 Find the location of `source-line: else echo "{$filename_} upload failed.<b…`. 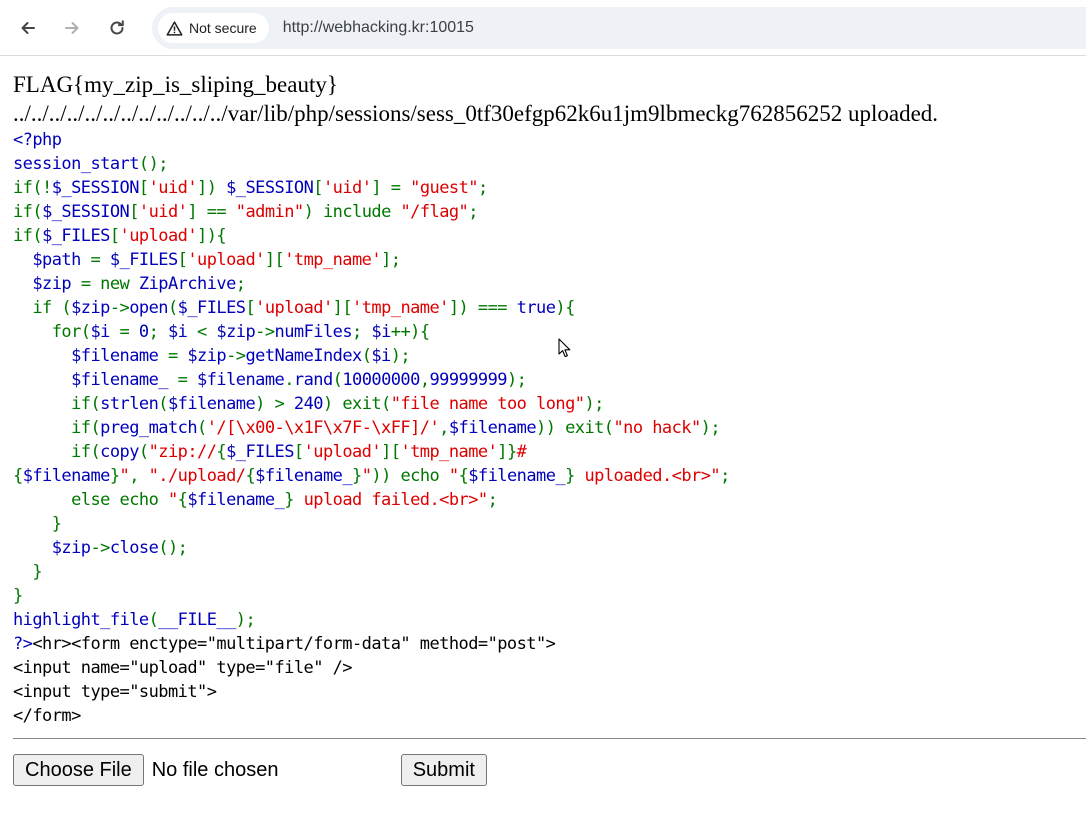

source-line: else echo "{$filename_} upload failed.<b… is located at coordinates (255, 500).